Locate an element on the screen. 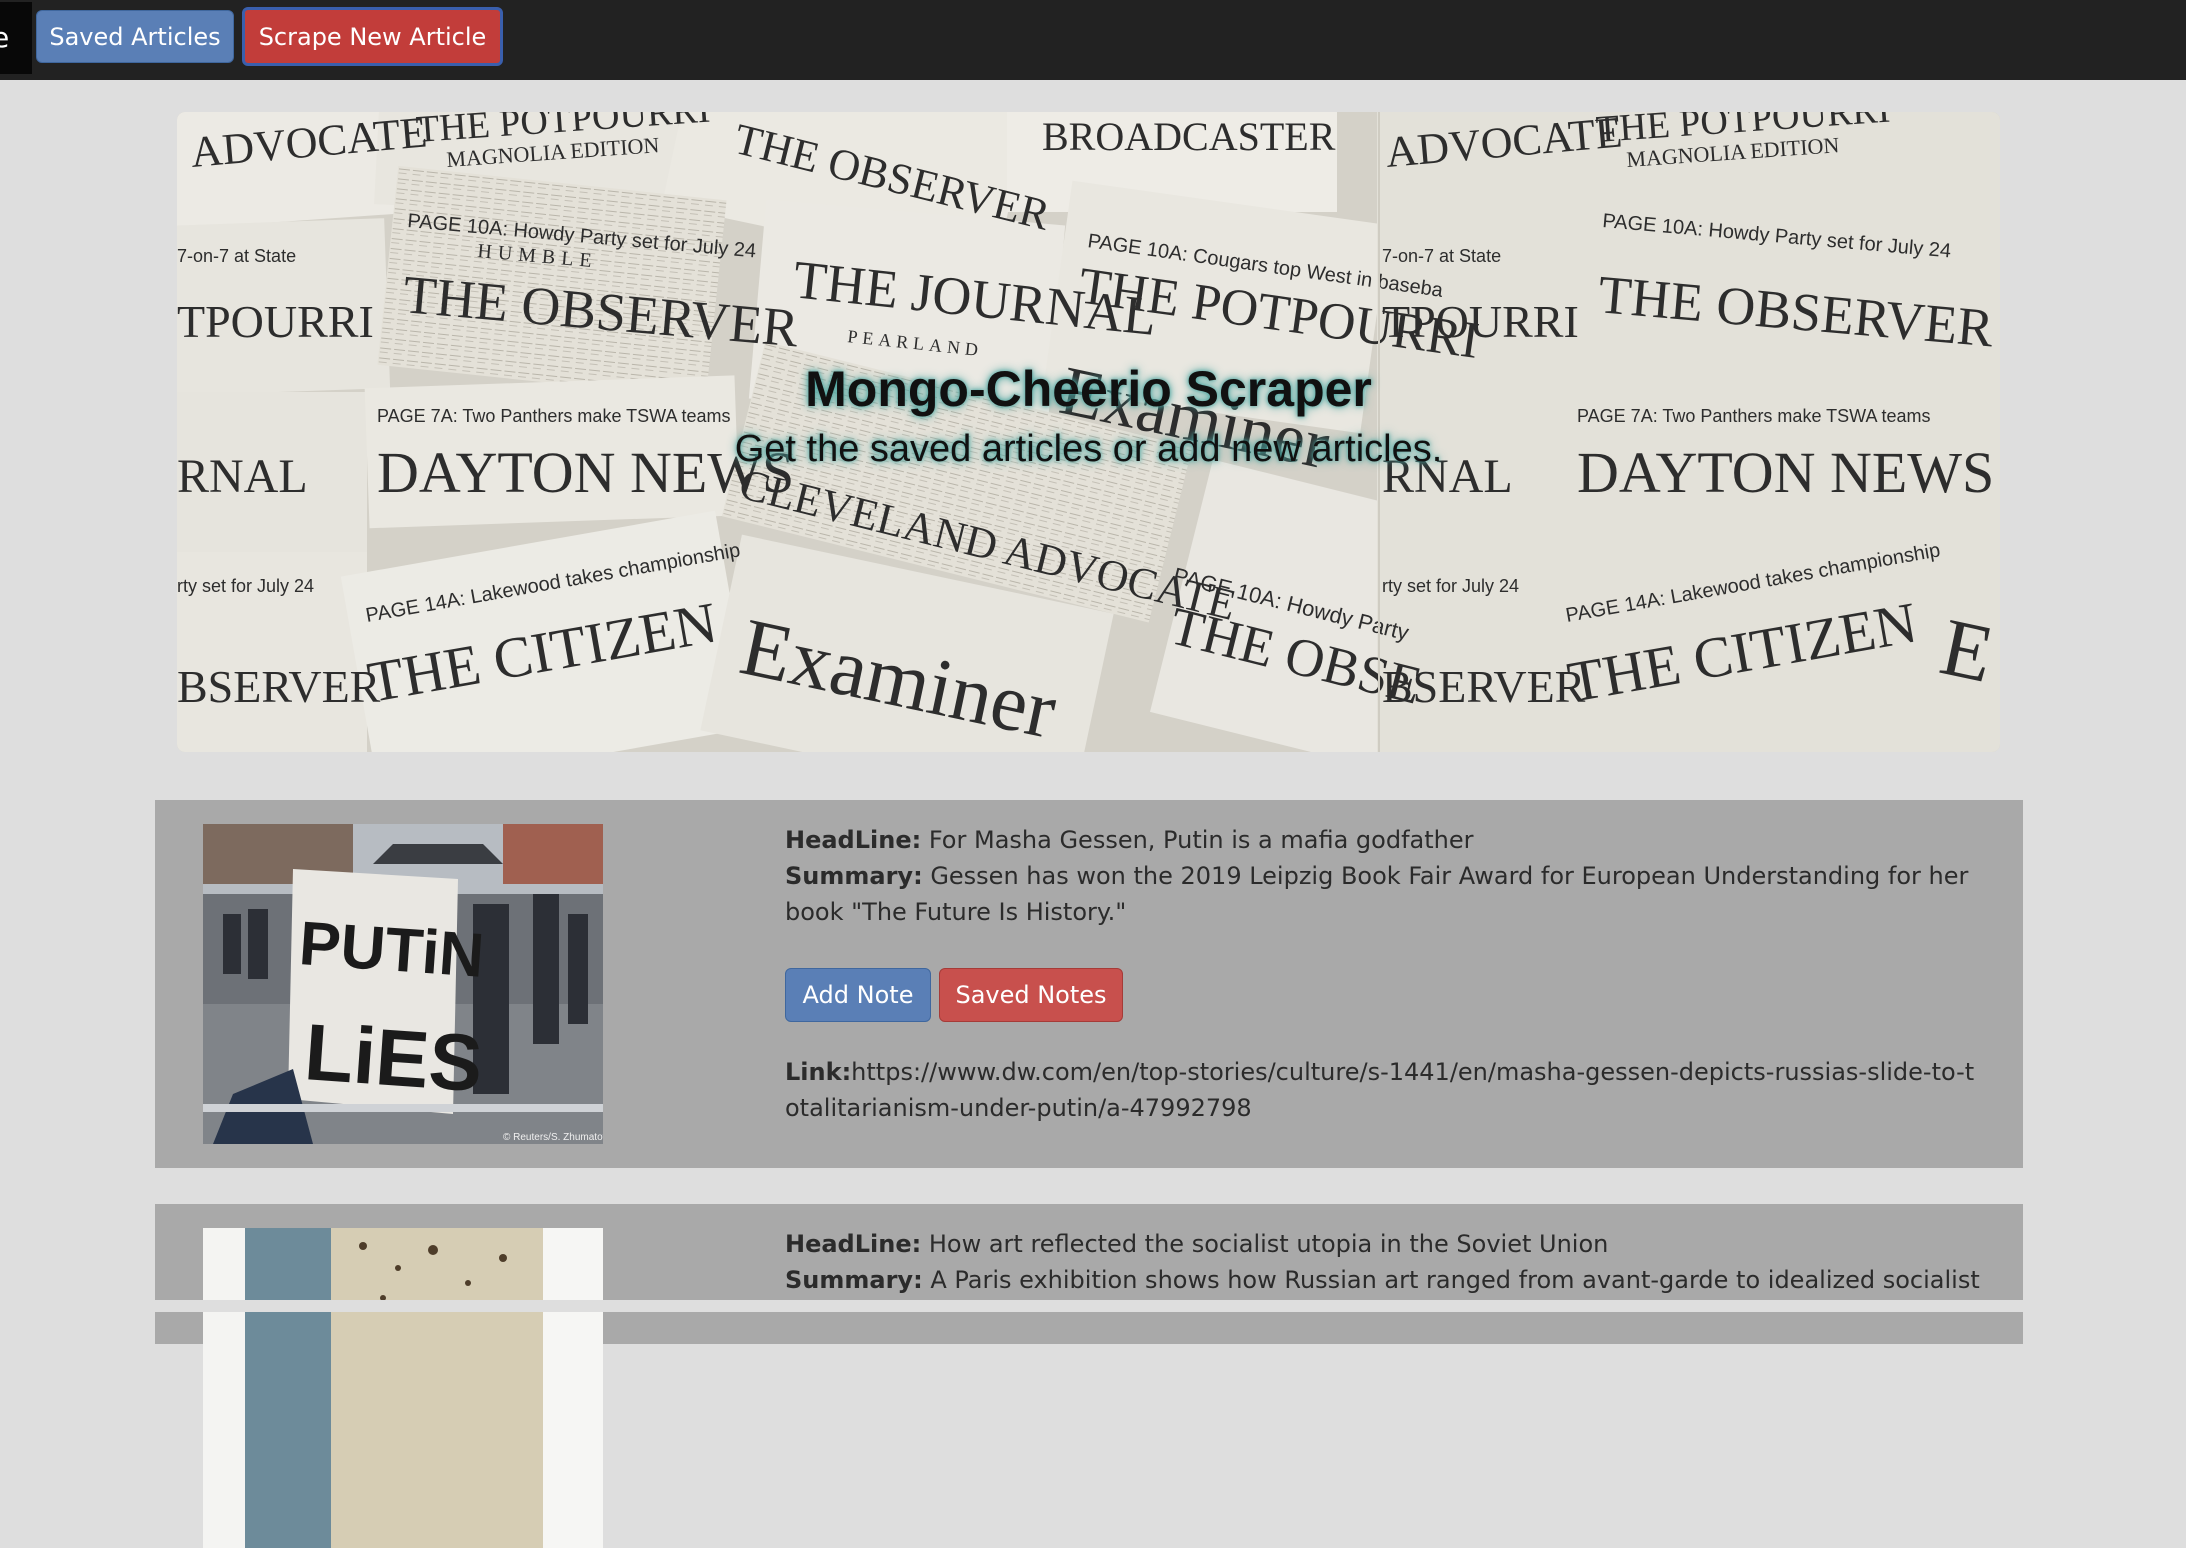  link-label: Link: is located at coordinates (818, 1072).